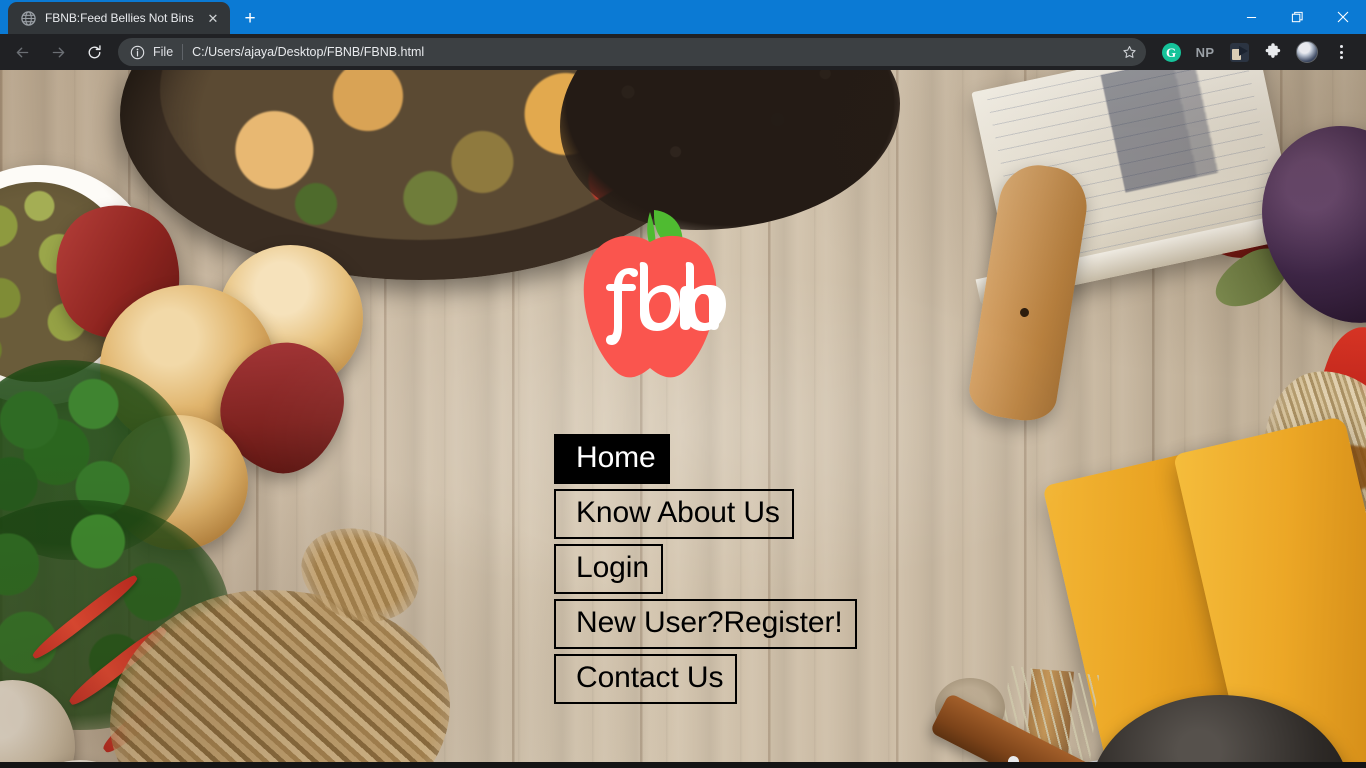 Image resolution: width=1366 pixels, height=768 pixels. What do you see at coordinates (94, 52) in the screenshot?
I see `reload-button` at bounding box center [94, 52].